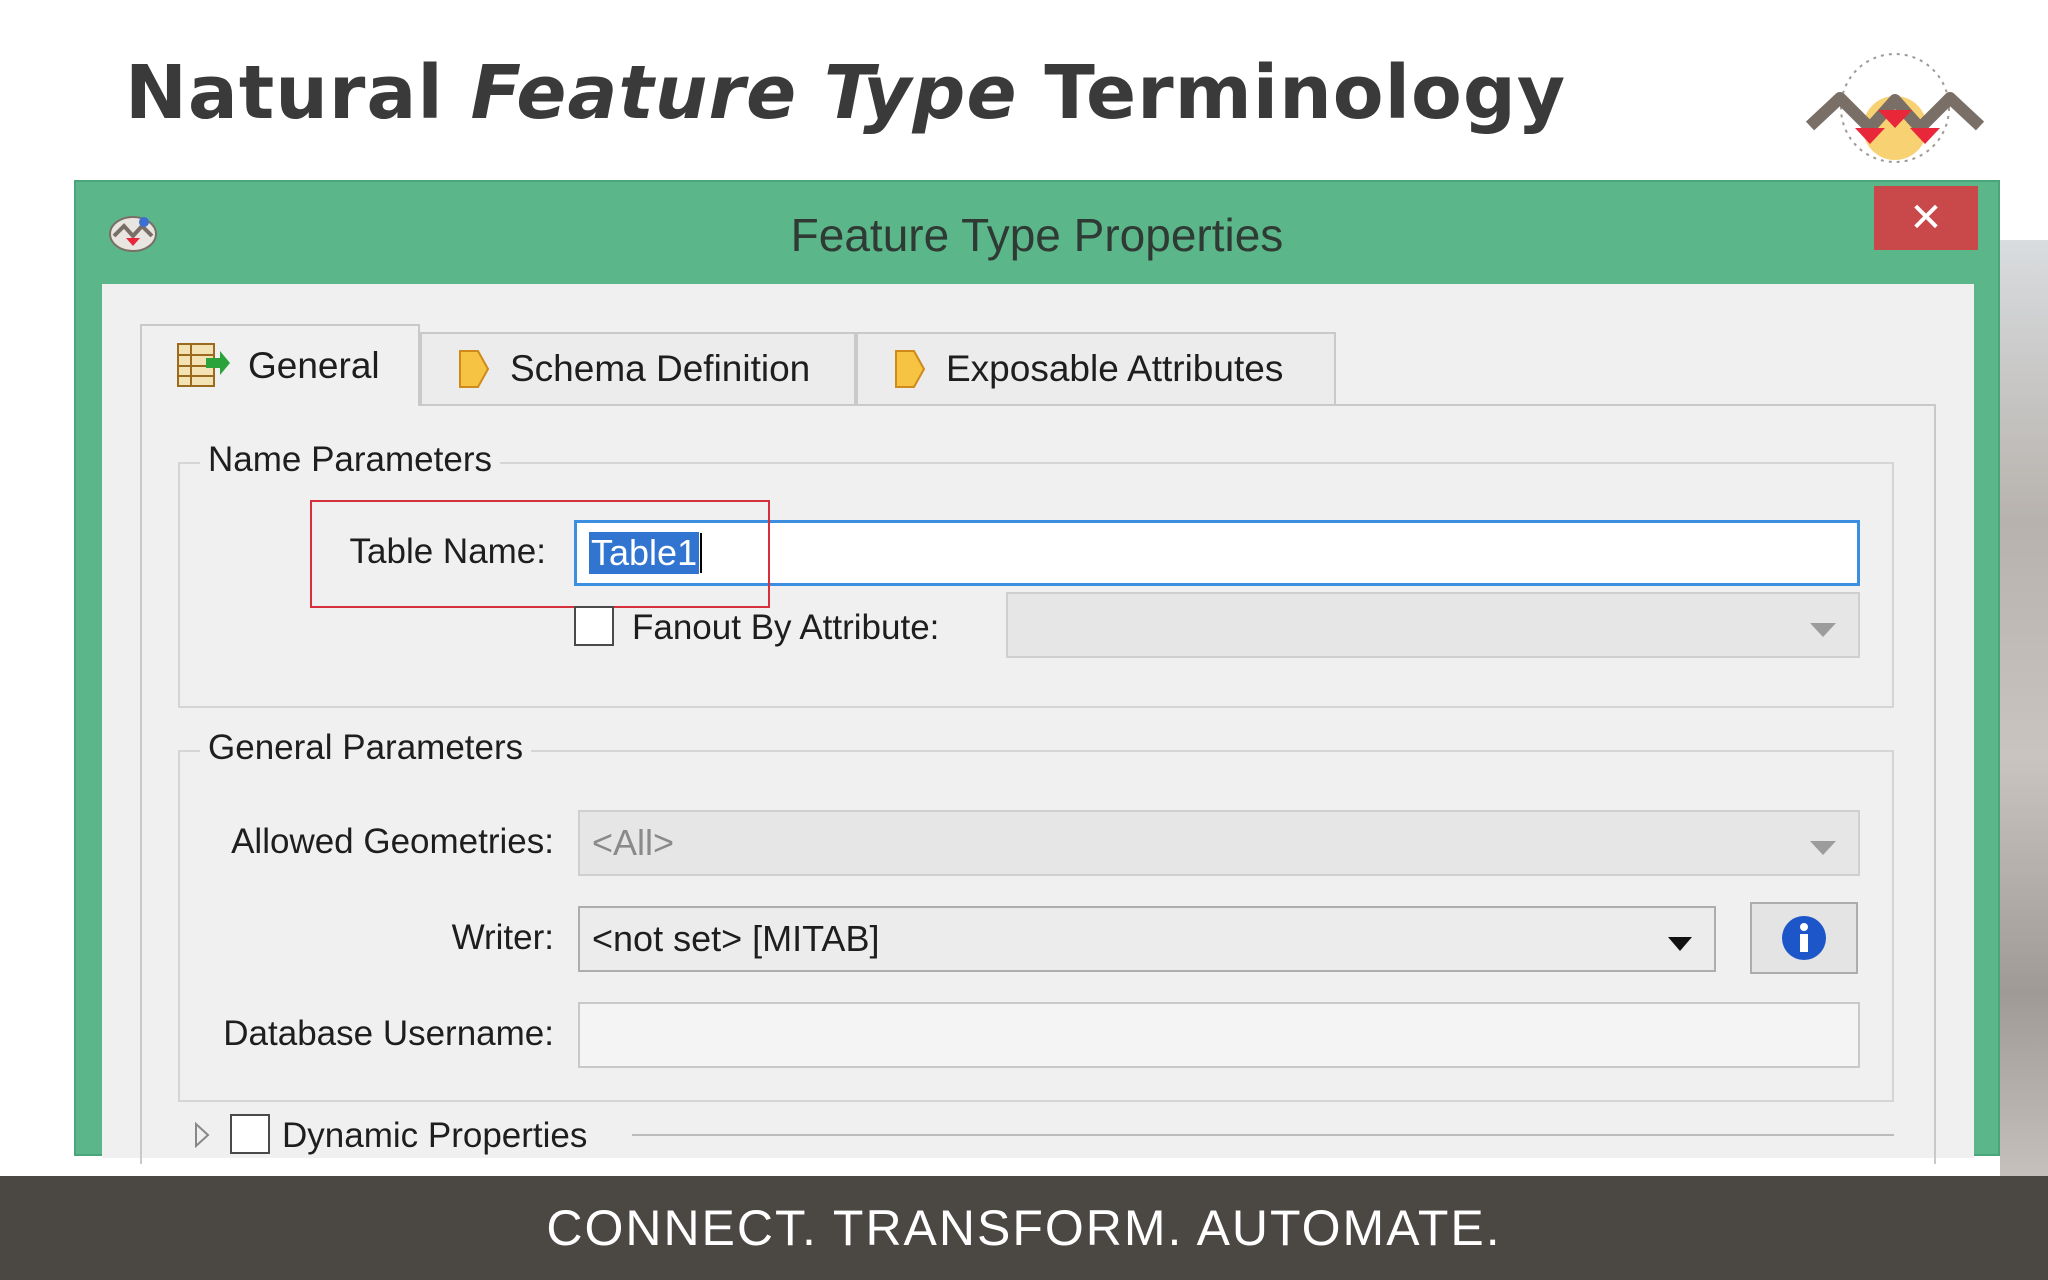  I want to click on writer-info-button, so click(1804, 938).